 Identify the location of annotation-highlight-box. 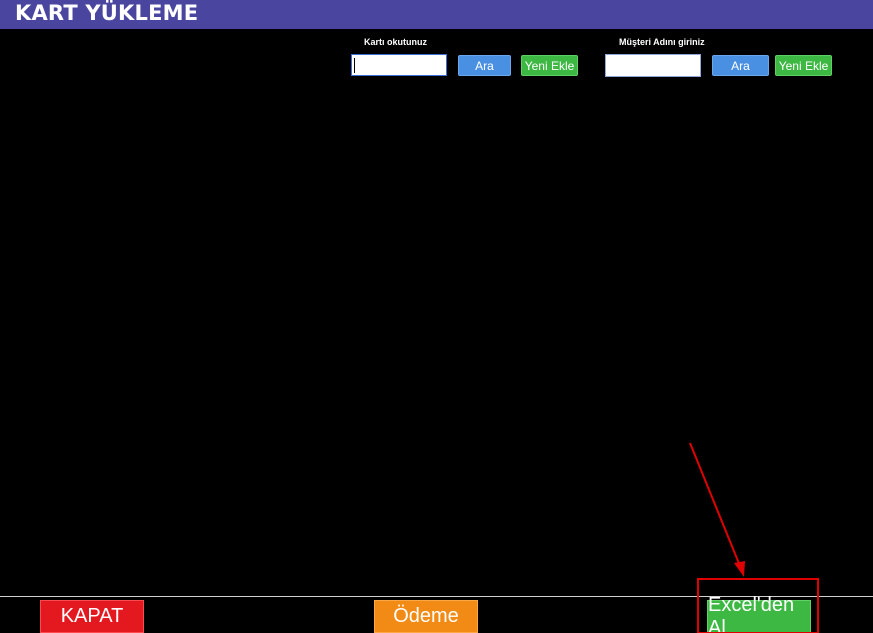
(758, 605).